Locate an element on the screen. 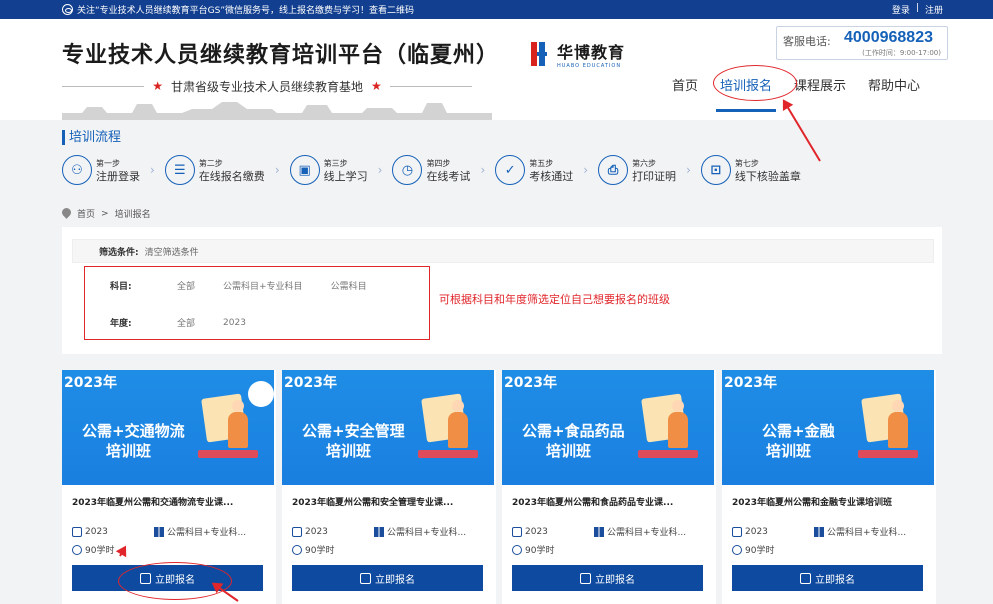 This screenshot has height=604, width=993. annotation-circle-nav is located at coordinates (755, 83).